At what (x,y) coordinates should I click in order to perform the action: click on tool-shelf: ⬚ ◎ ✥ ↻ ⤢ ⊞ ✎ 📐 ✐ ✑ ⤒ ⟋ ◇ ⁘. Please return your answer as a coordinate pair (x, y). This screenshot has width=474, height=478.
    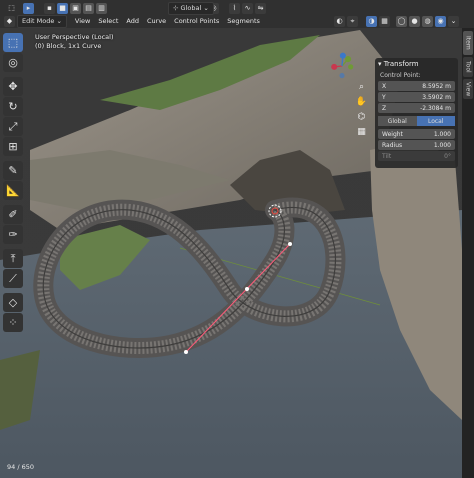
    Looking at the image, I should click on (14, 183).